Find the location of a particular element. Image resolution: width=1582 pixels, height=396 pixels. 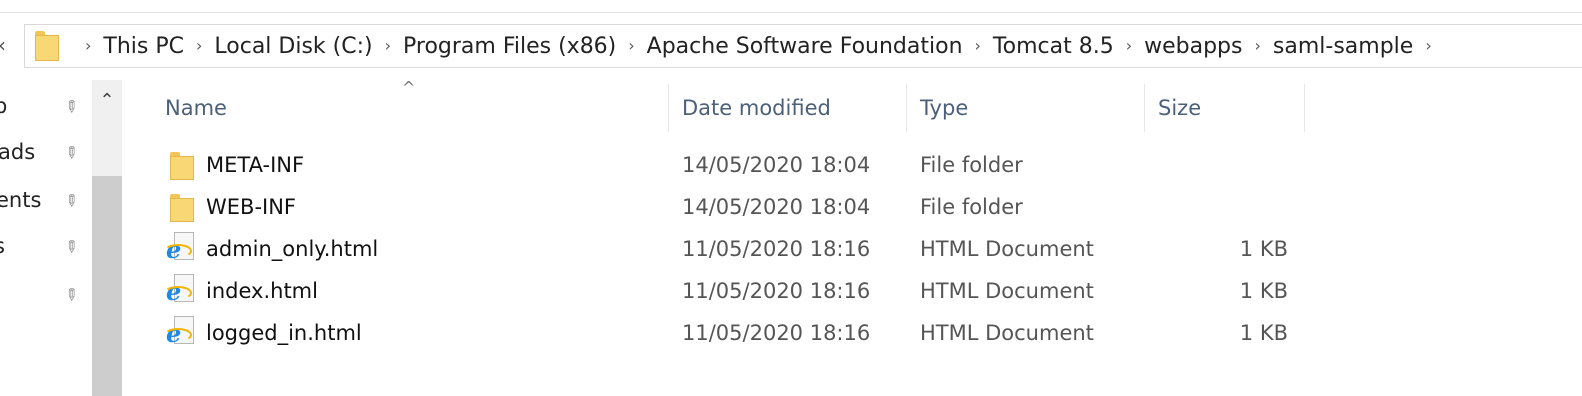

nav-item-label: p is located at coordinates (4, 106).